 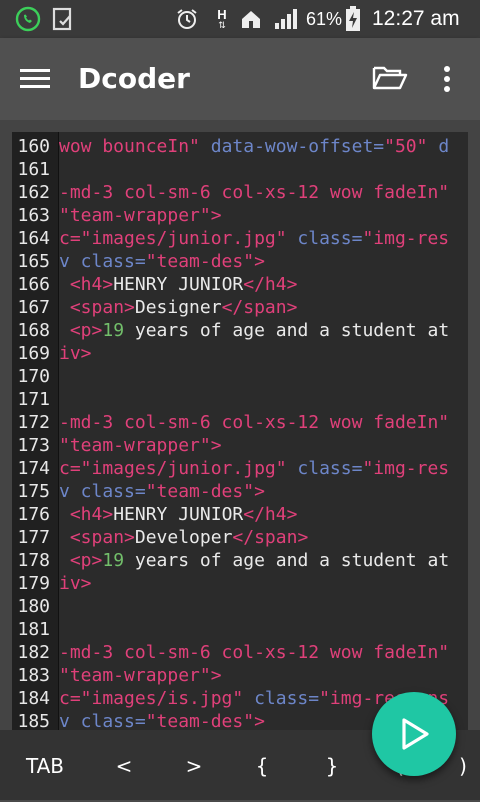 What do you see at coordinates (286, 19) in the screenshot?
I see `signal-icon` at bounding box center [286, 19].